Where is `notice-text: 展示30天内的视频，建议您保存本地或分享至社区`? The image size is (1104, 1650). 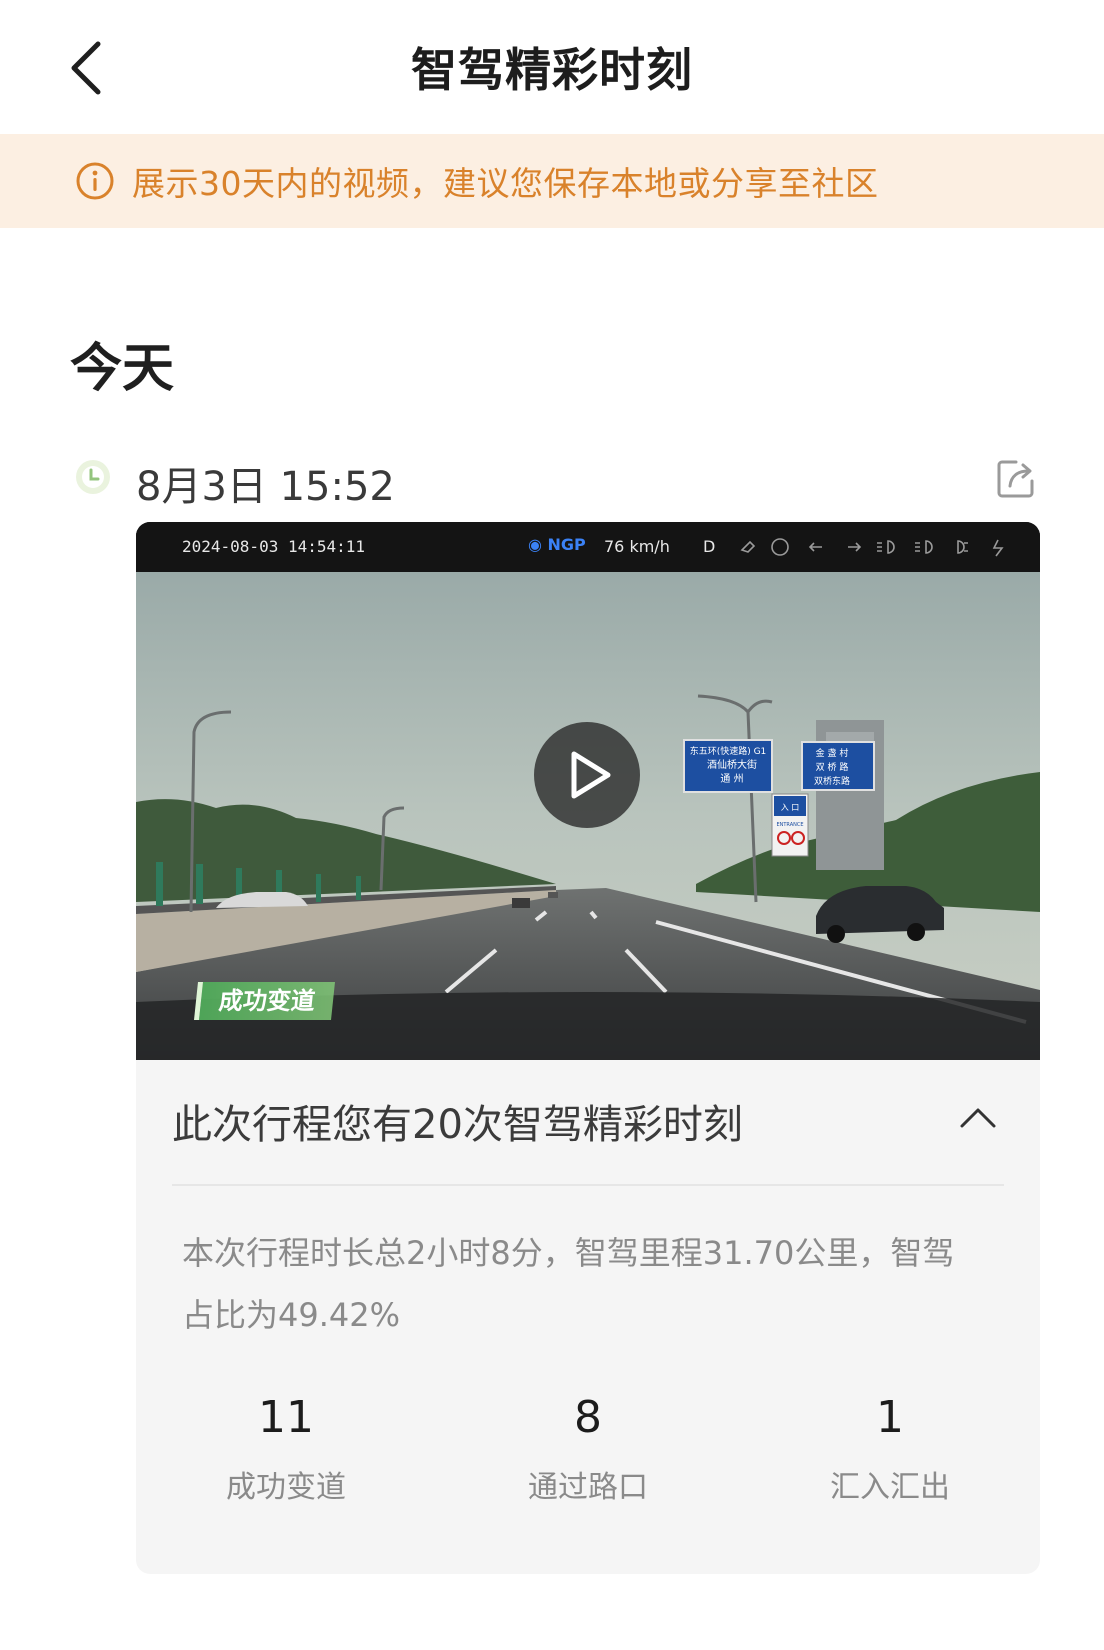
notice-text: 展示30天内的视频，建议您保存本地或分享至社区 is located at coordinates (505, 183).